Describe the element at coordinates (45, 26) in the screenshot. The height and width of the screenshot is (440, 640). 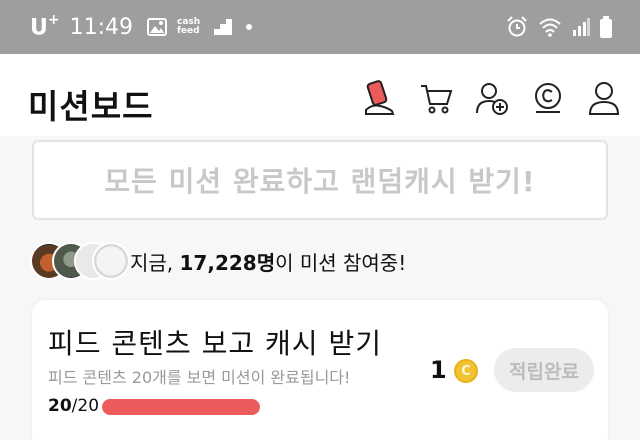
I see `carrier-label: U+` at that location.